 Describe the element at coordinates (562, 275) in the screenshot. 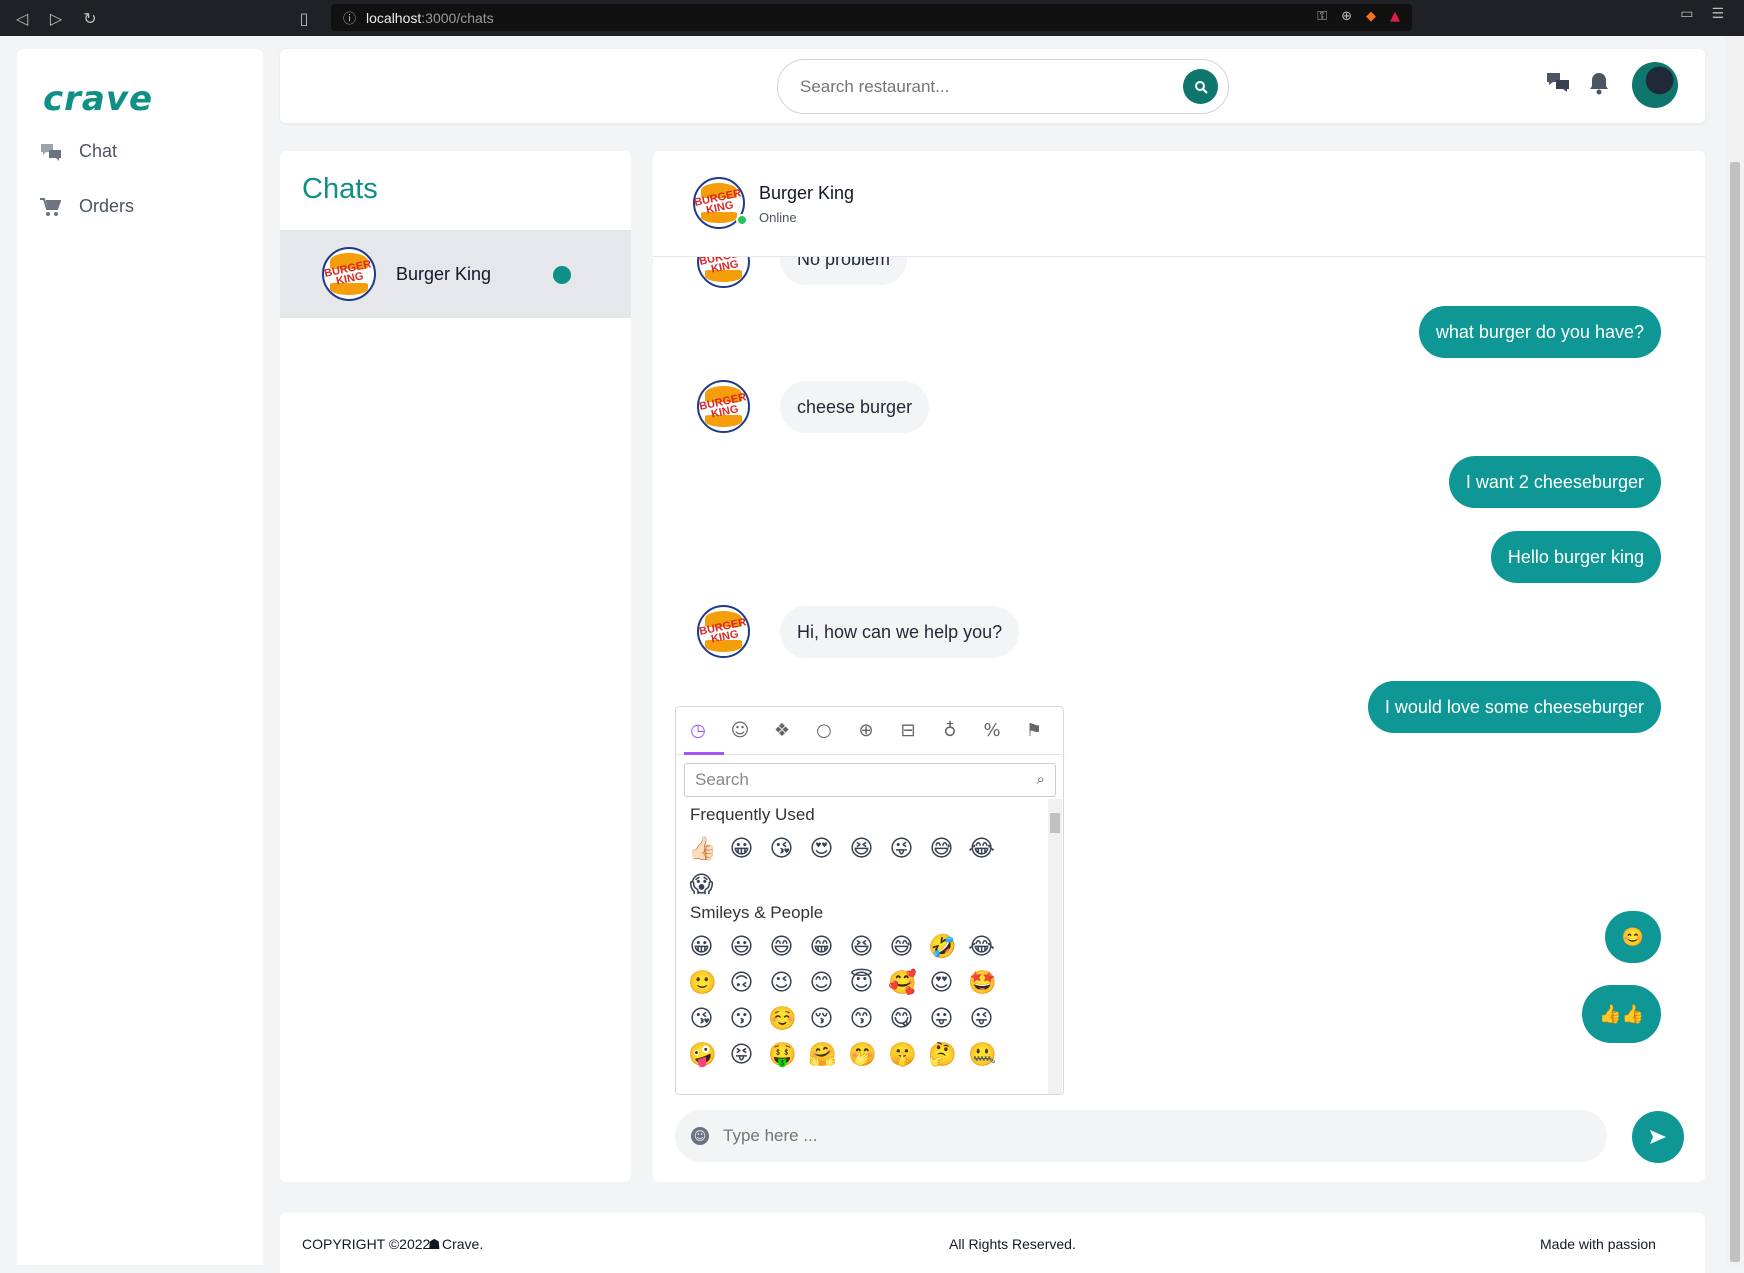

I see `whatsapp-icon` at that location.